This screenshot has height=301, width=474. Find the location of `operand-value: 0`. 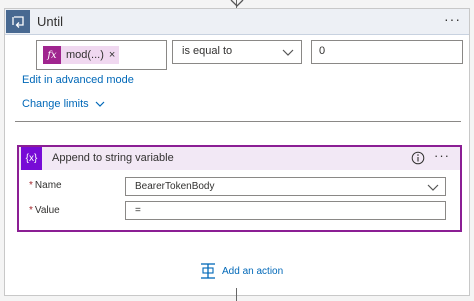

operand-value: 0 is located at coordinates (322, 51).